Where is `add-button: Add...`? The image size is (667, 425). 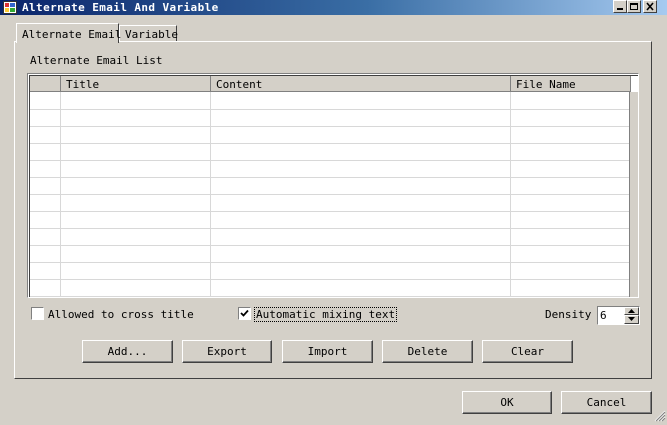 add-button: Add... is located at coordinates (127, 351).